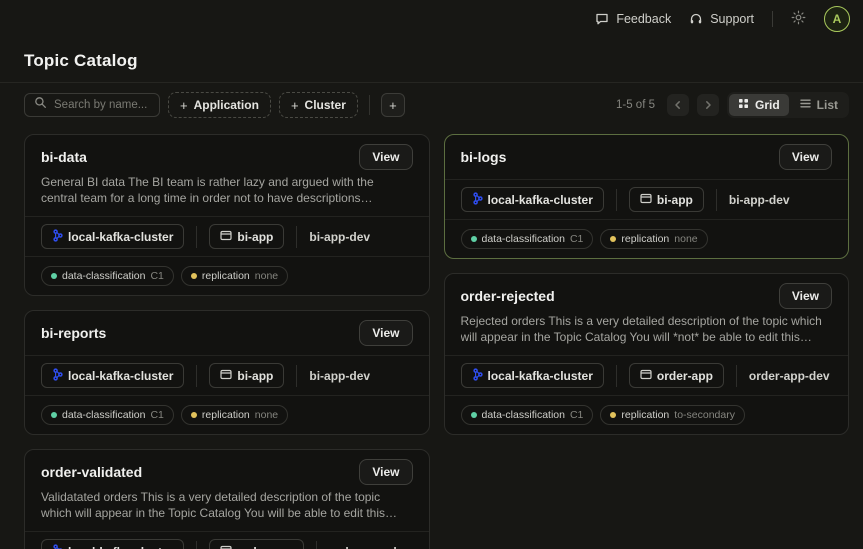  I want to click on add-filter-button: +, so click(392, 105).